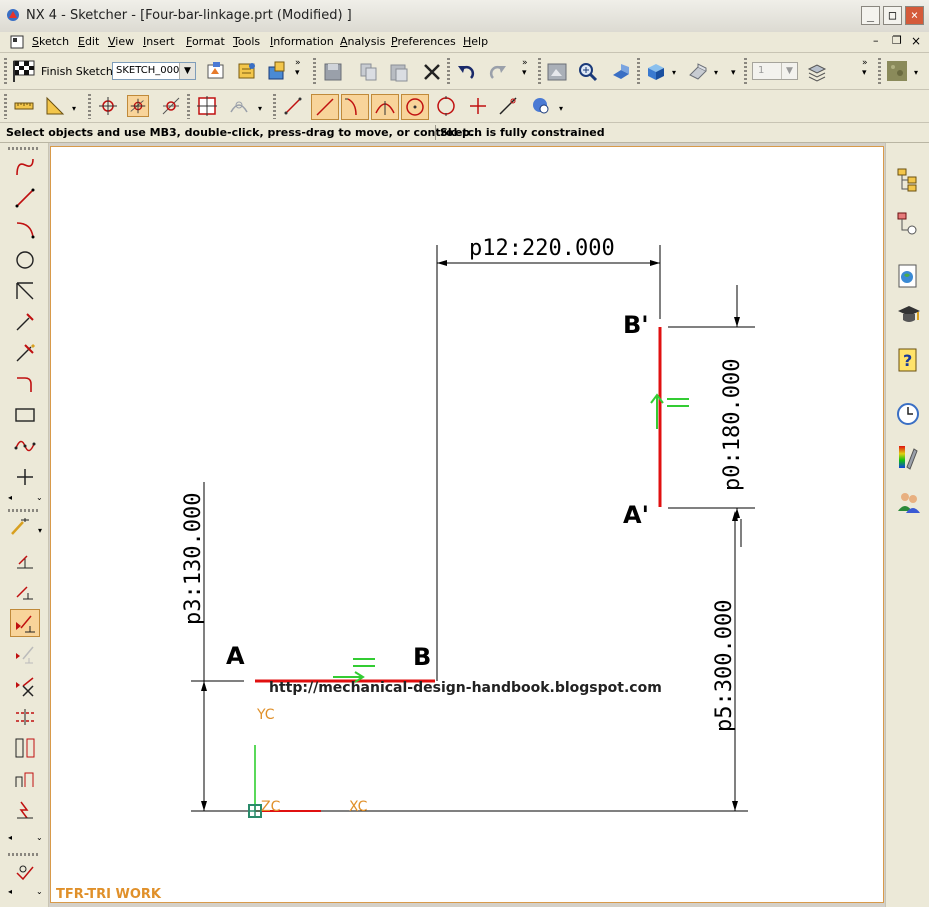  I want to click on menu-sketch: Sketch, so click(50, 41).